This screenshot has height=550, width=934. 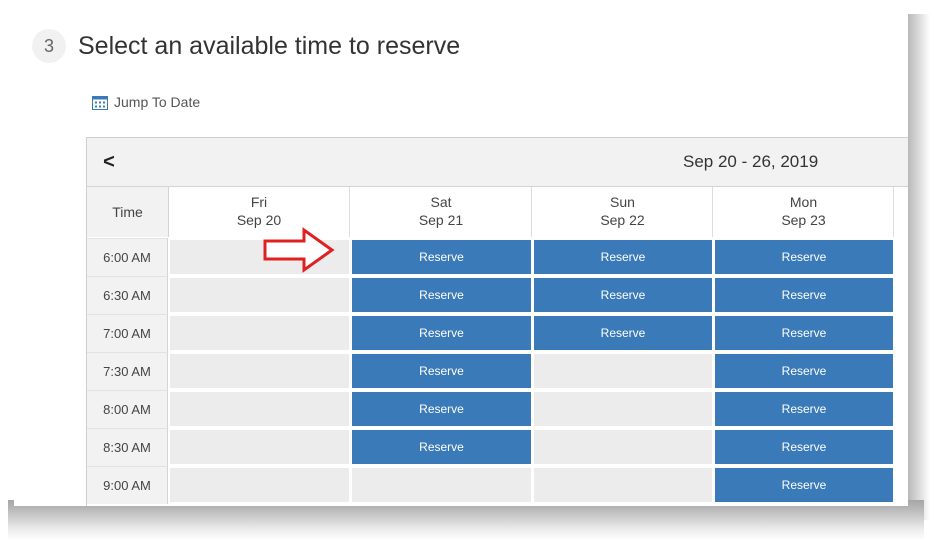 What do you see at coordinates (127, 485) in the screenshot?
I see `time-label: 9:00 AM` at bounding box center [127, 485].